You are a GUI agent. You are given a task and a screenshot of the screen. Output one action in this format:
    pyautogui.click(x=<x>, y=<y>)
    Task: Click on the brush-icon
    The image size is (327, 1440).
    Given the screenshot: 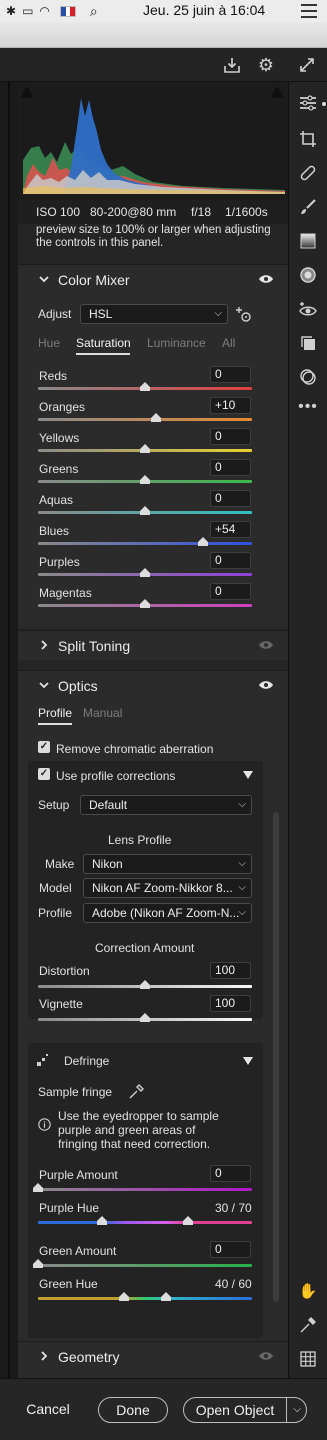 What is the action you would take?
    pyautogui.click(x=308, y=207)
    